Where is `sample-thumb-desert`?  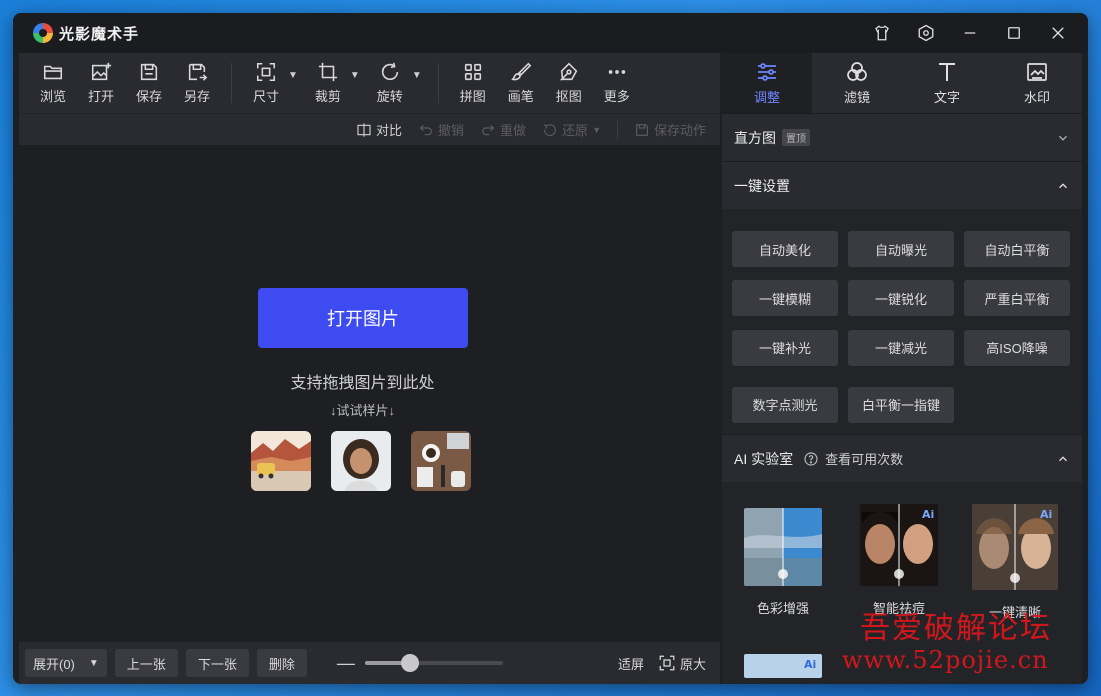 sample-thumb-desert is located at coordinates (281, 461).